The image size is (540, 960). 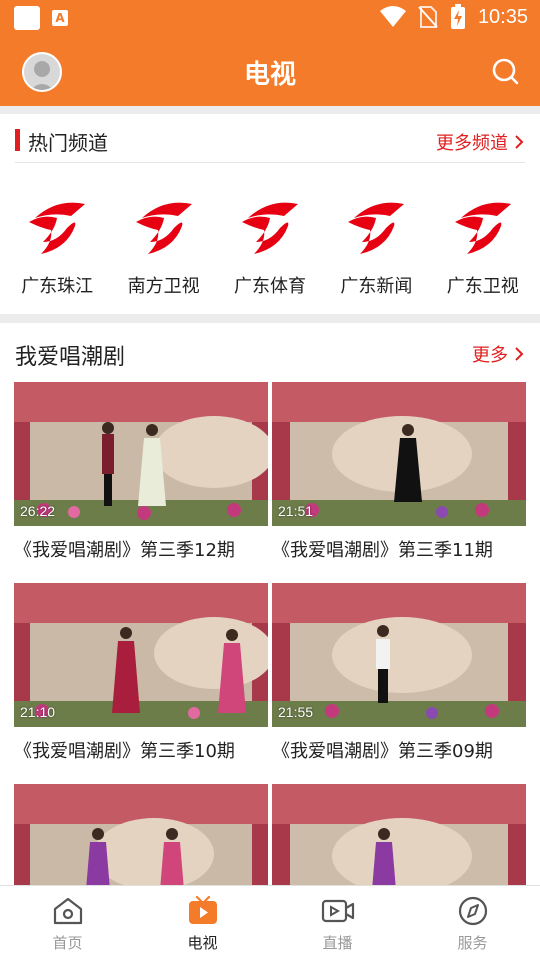 I want to click on battery-charging-icon, so click(x=457, y=16).